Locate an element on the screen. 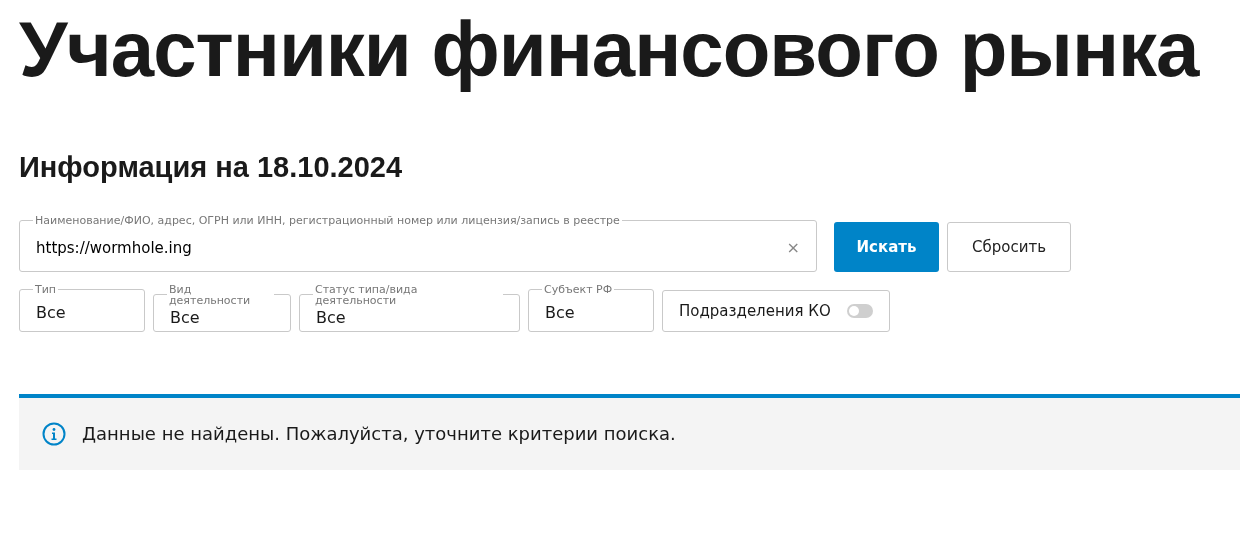  field-label: Статус типа/вида деятельности is located at coordinates (366, 294).